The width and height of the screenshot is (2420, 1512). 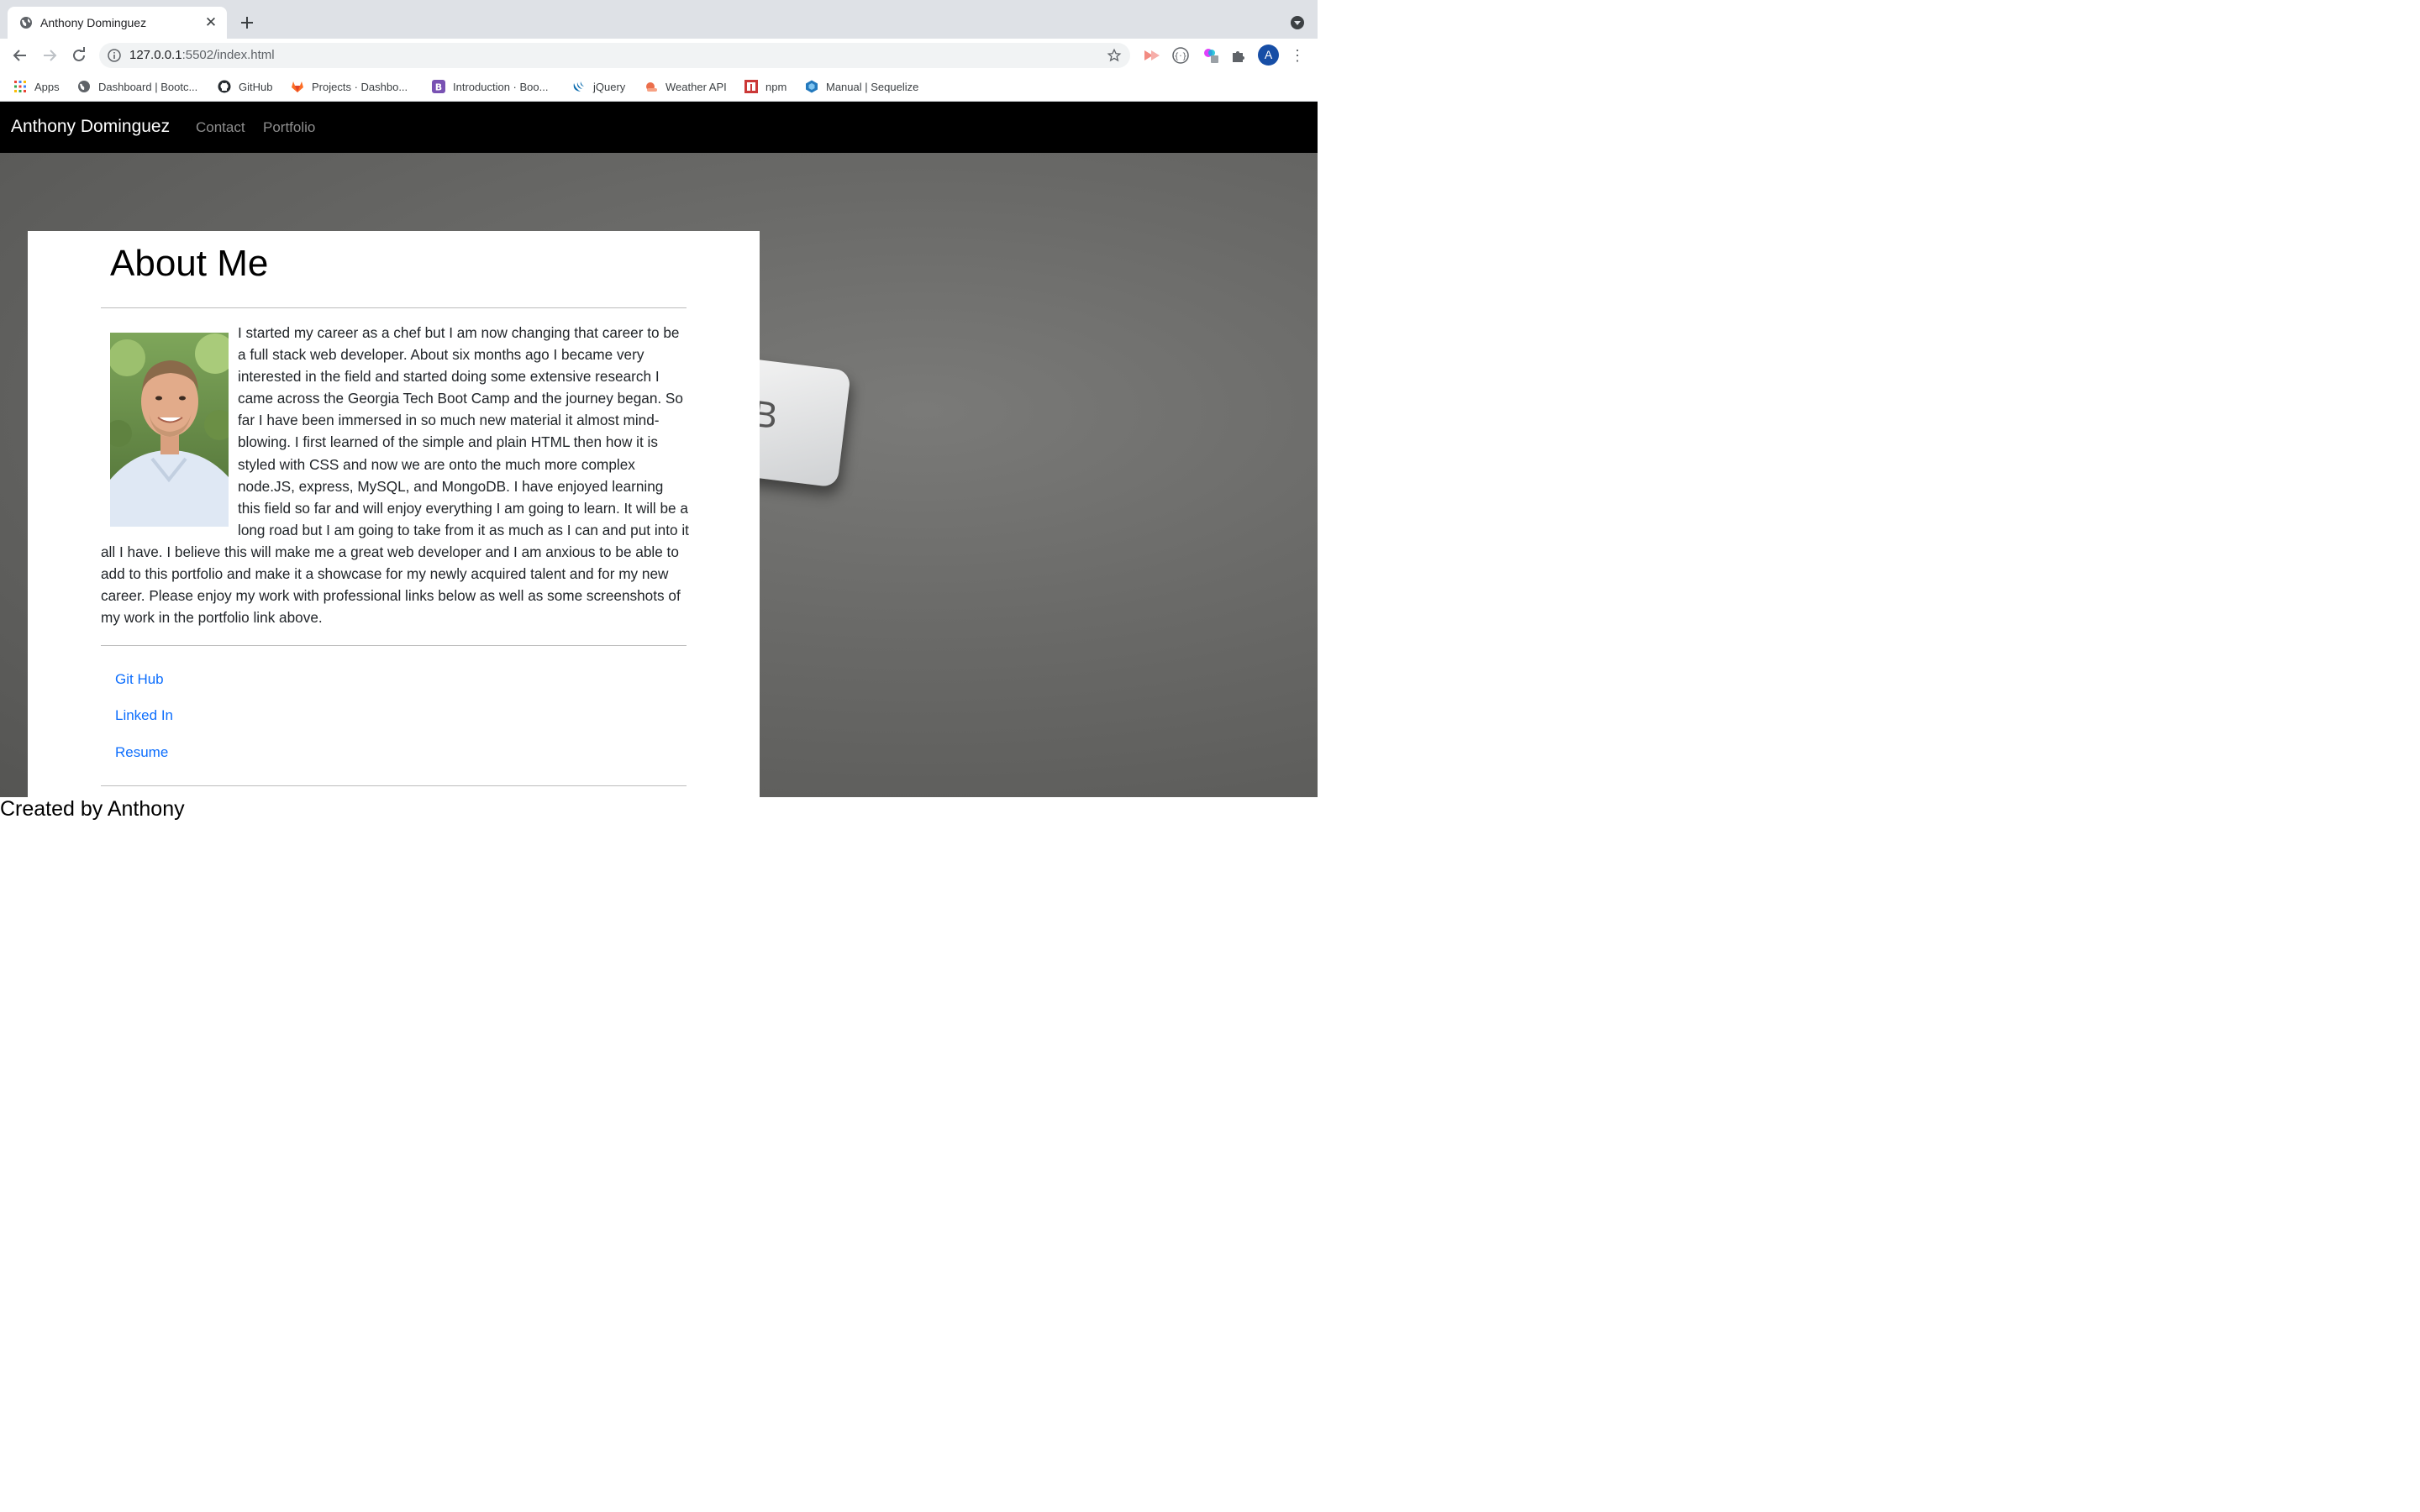 I want to click on extension-circle-icon: {·}, so click(x=1180, y=55).